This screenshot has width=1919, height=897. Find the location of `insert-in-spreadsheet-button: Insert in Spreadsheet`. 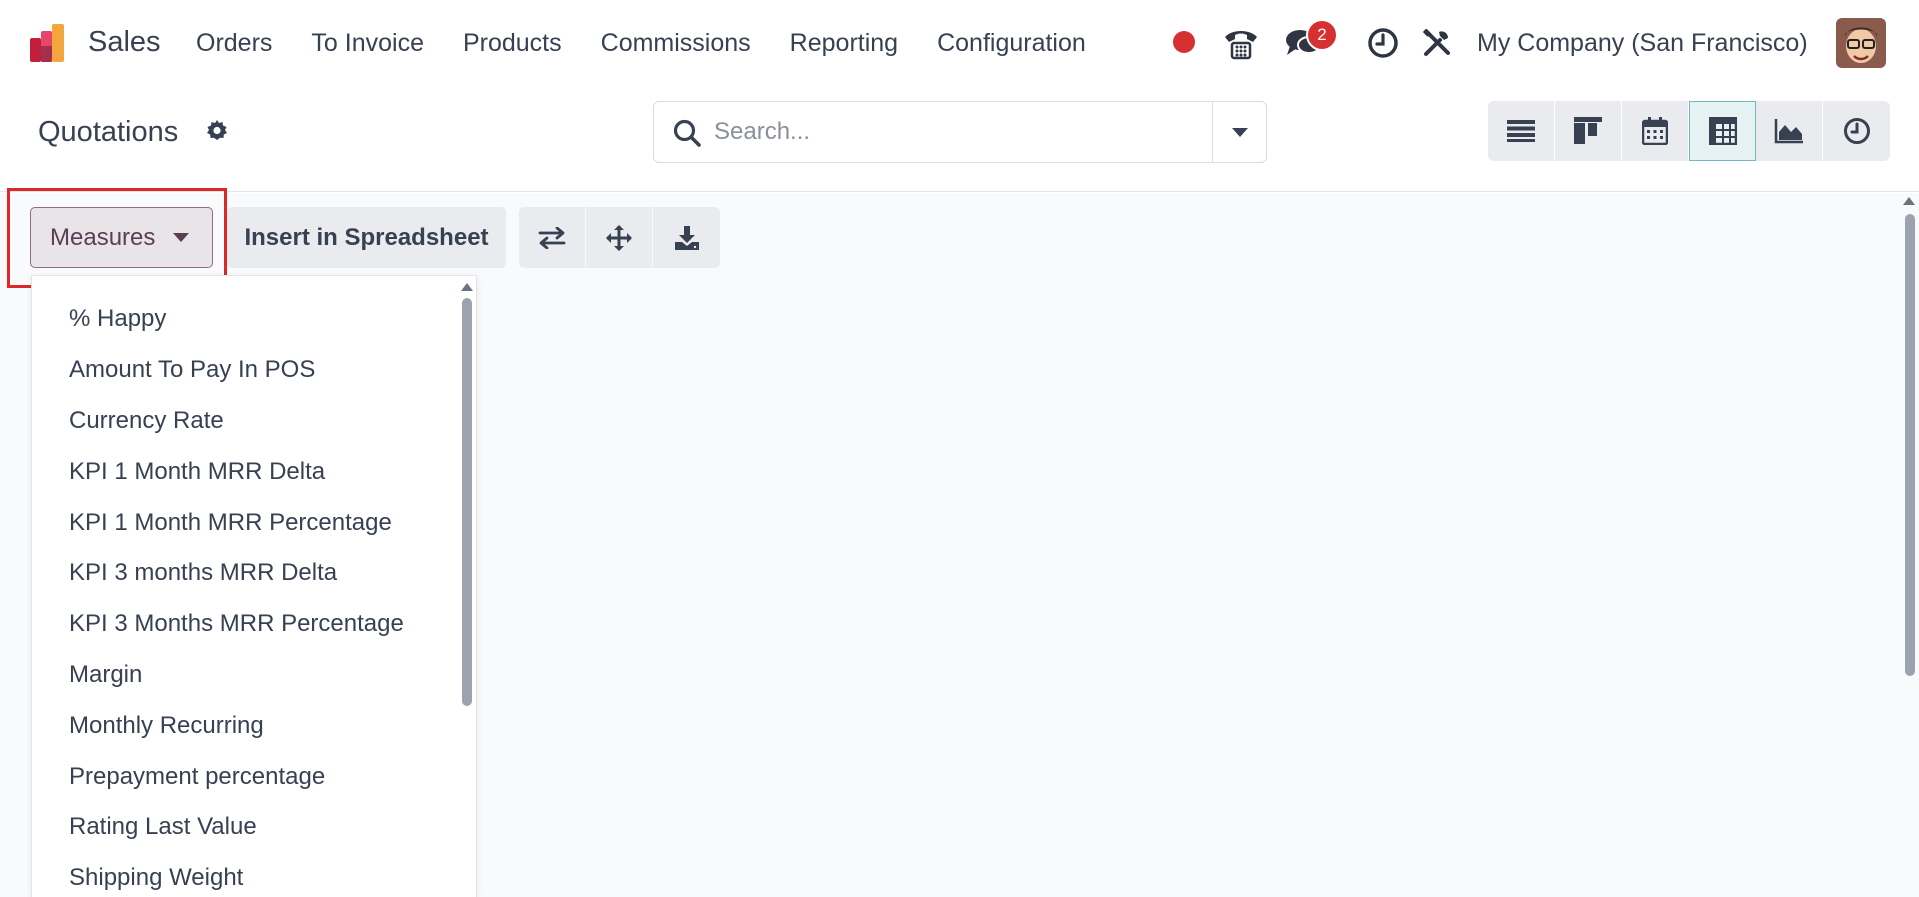

insert-in-spreadsheet-button: Insert in Spreadsheet is located at coordinates (366, 237).